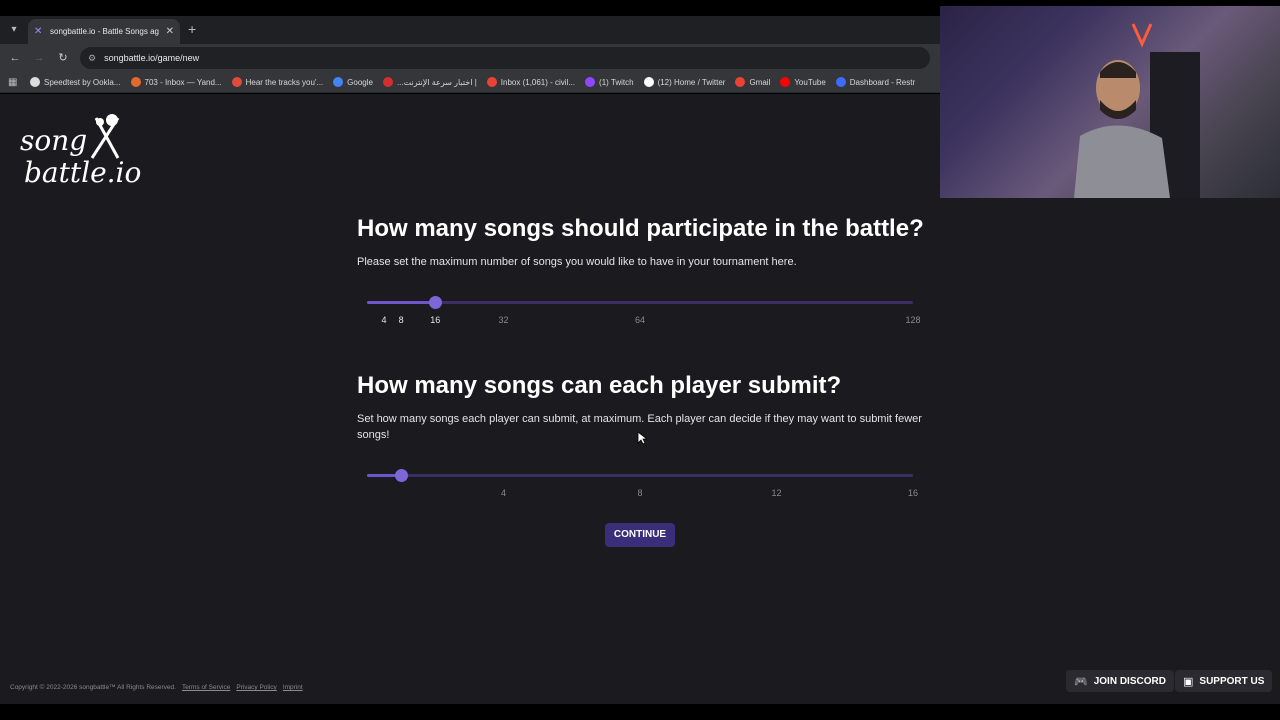 The image size is (1280, 720). I want to click on browser-tab: ✕ songbattle.io - Battle Songs ag ✕, so click(104, 31).